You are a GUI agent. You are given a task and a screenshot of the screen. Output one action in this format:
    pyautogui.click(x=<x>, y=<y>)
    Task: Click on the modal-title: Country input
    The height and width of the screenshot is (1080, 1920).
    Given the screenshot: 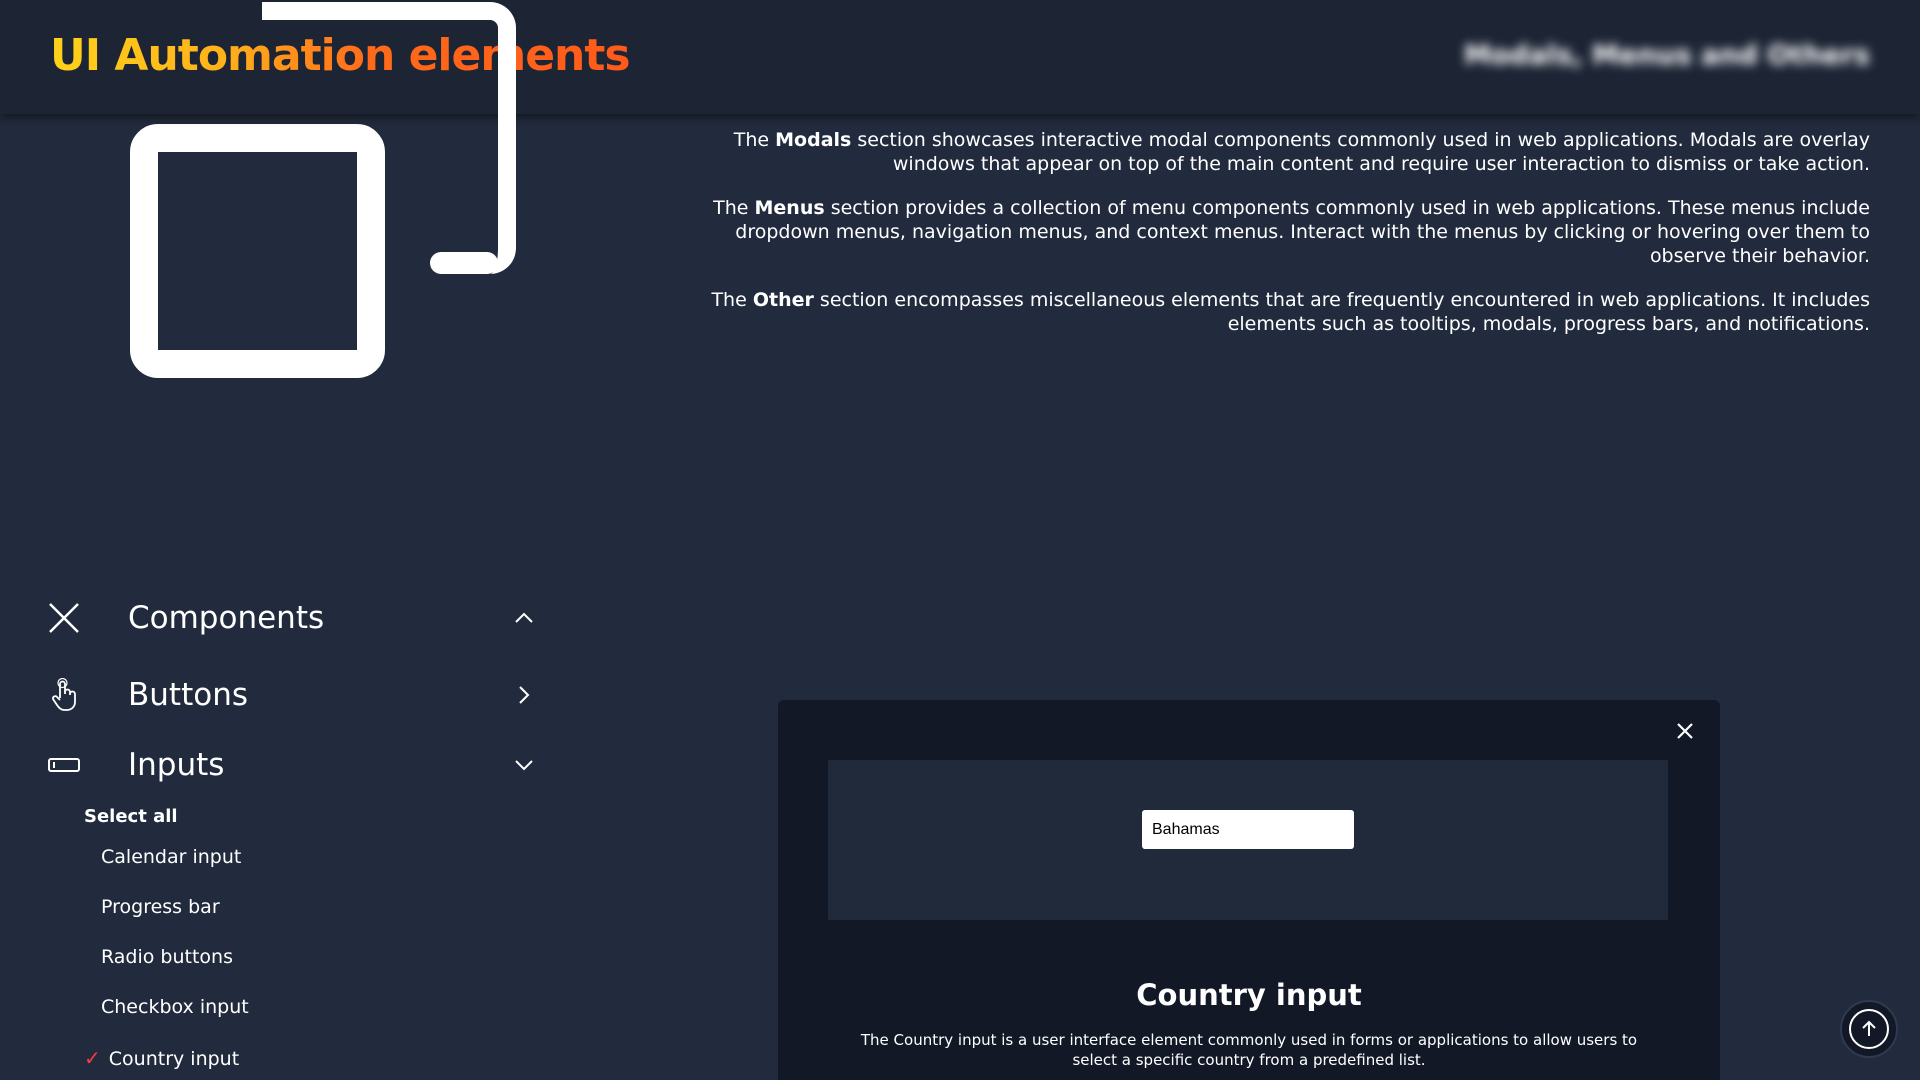 What is the action you would take?
    pyautogui.click(x=1249, y=995)
    